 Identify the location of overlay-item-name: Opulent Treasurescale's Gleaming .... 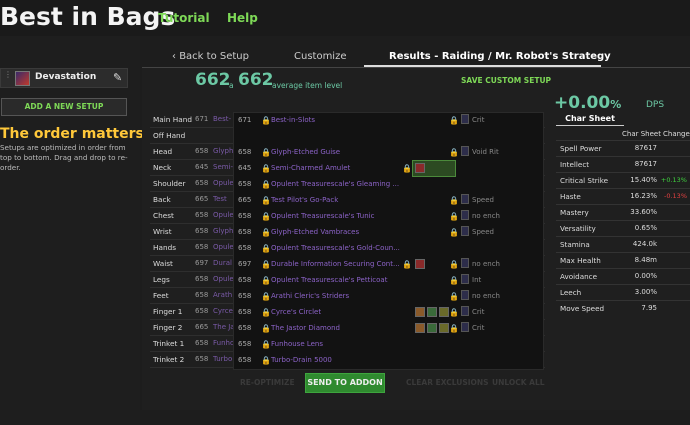
(335, 184).